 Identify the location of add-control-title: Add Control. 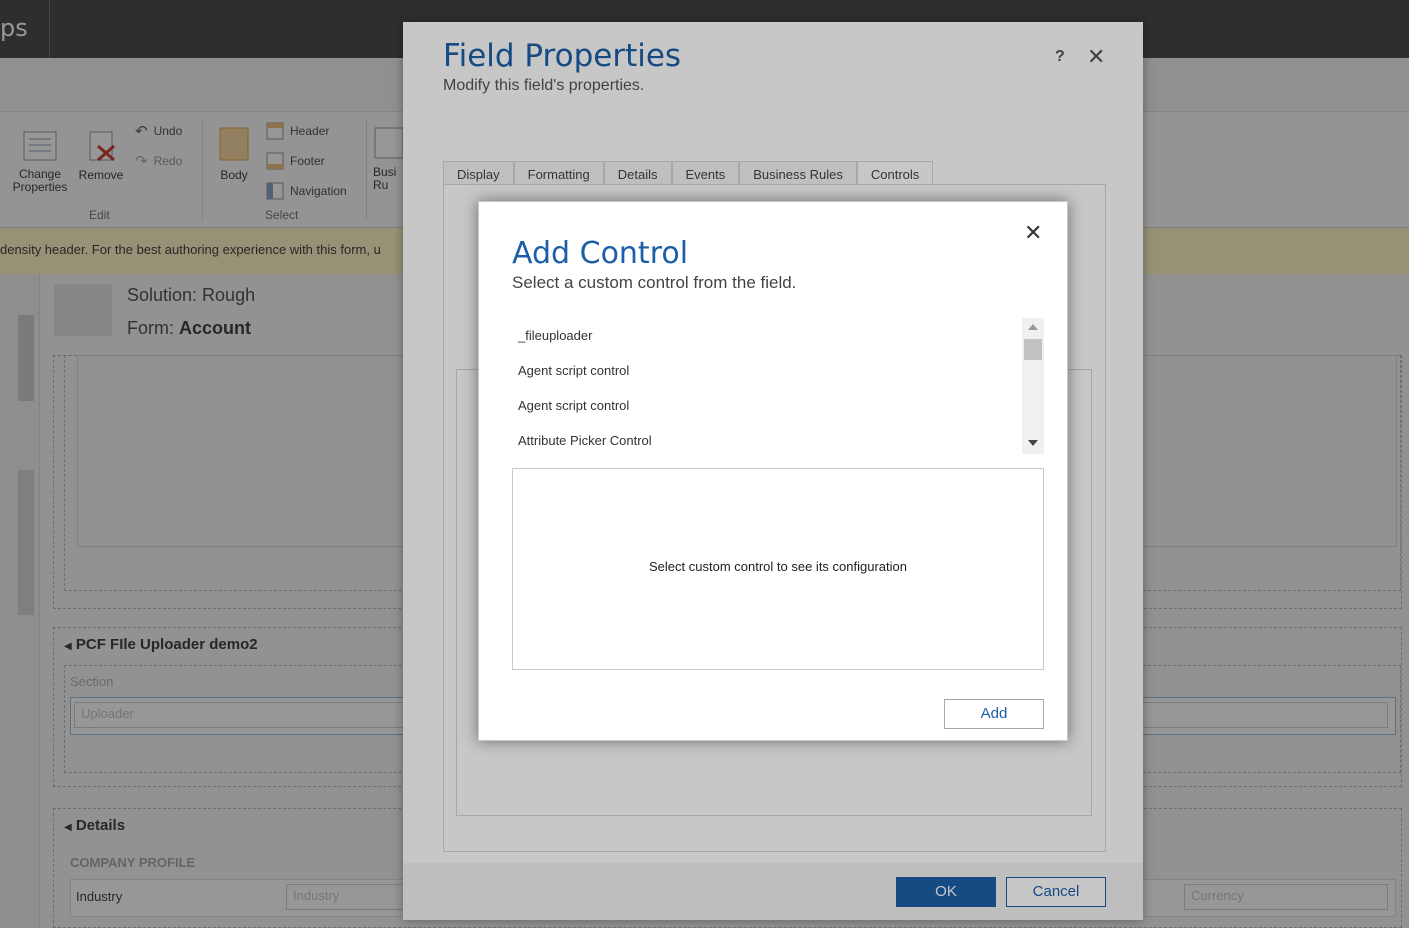
(600, 253).